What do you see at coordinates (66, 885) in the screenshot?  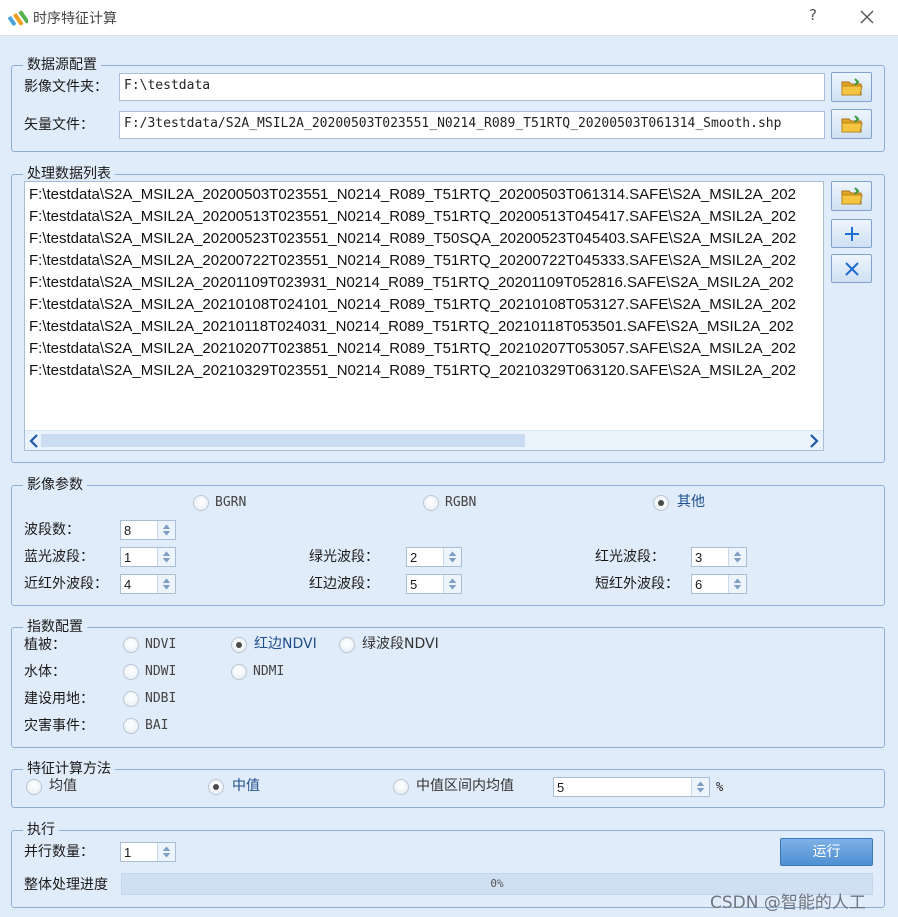 I see `progress-label: 整体处理进度` at bounding box center [66, 885].